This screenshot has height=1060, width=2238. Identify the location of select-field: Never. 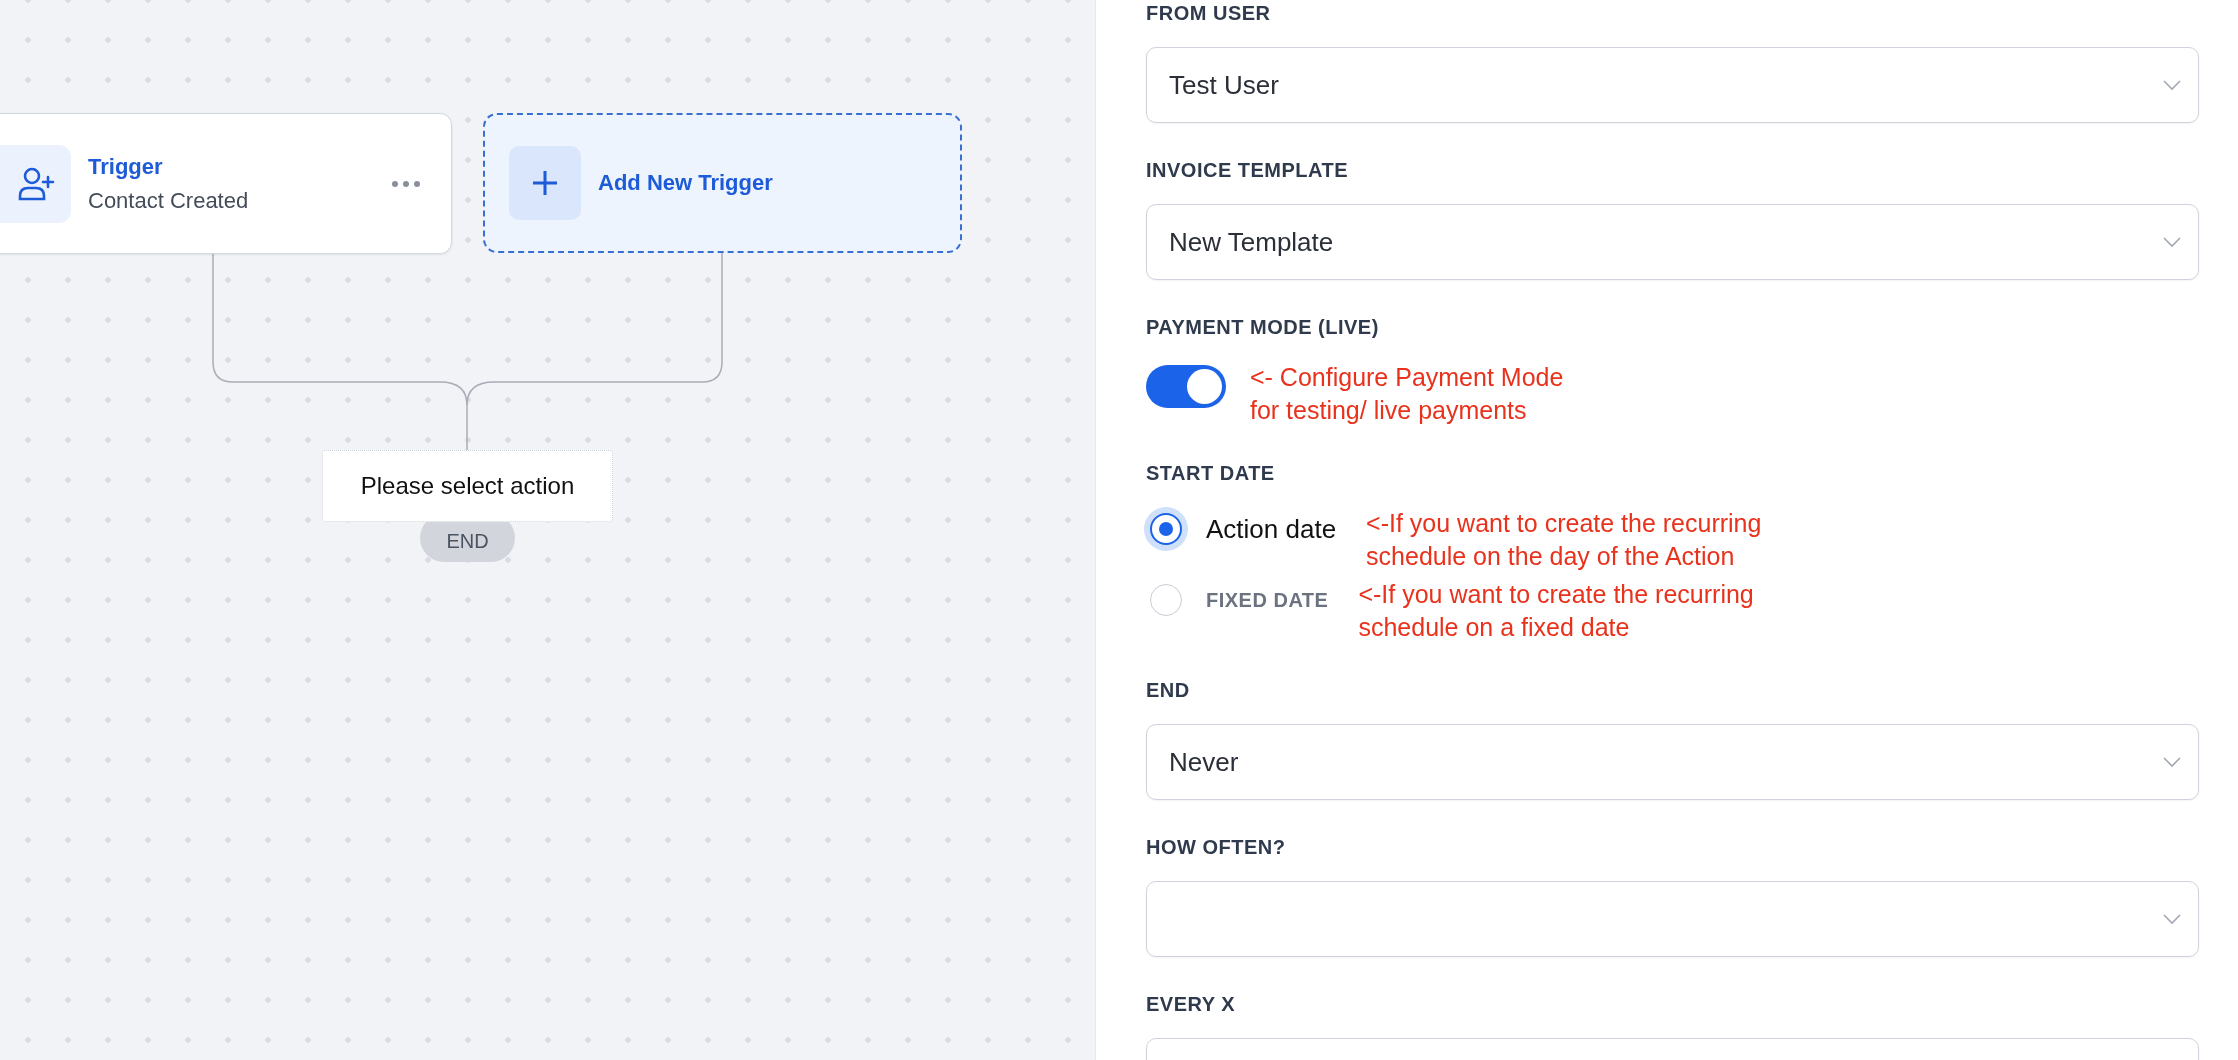
(1672, 762).